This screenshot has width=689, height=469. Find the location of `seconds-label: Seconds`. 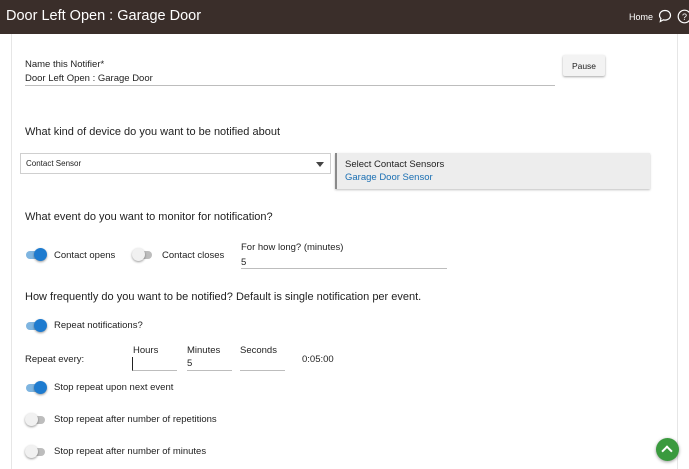

seconds-label: Seconds is located at coordinates (258, 350).